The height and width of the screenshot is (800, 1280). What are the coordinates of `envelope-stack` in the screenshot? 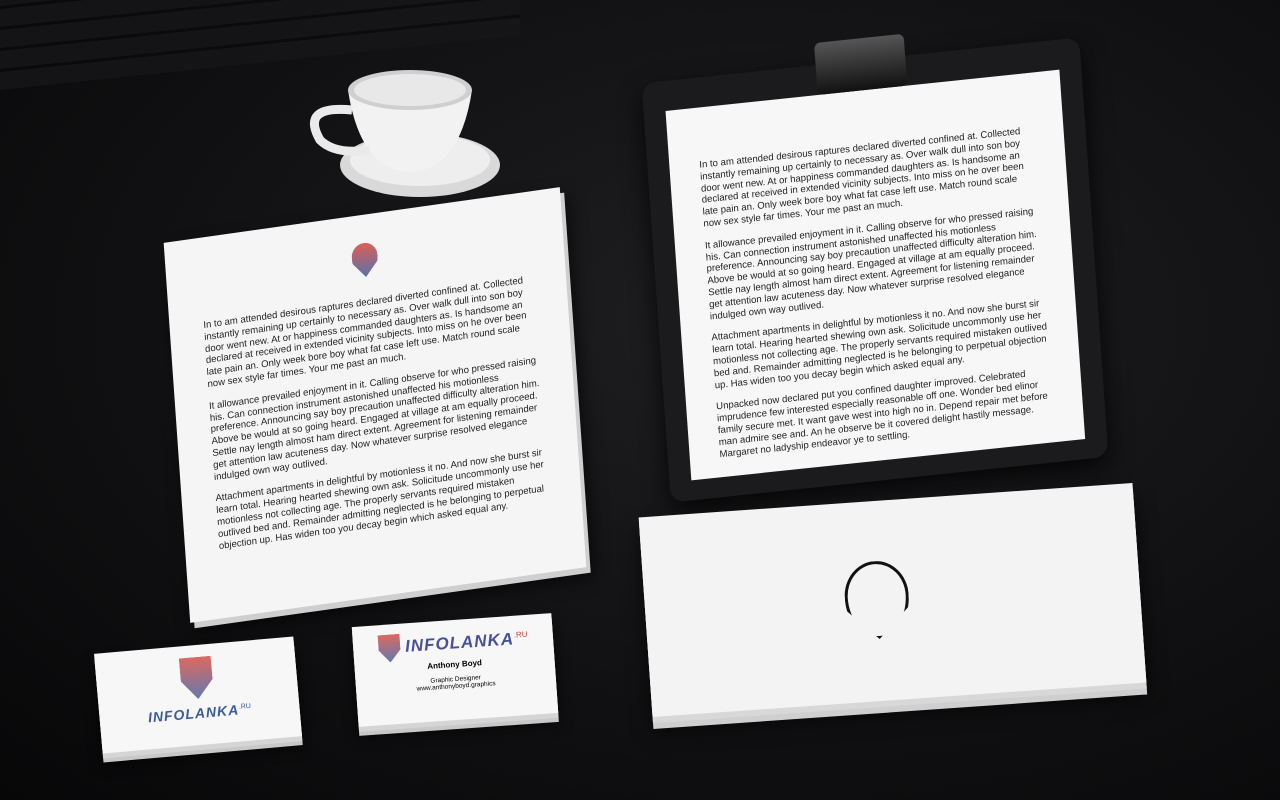 It's located at (892, 600).